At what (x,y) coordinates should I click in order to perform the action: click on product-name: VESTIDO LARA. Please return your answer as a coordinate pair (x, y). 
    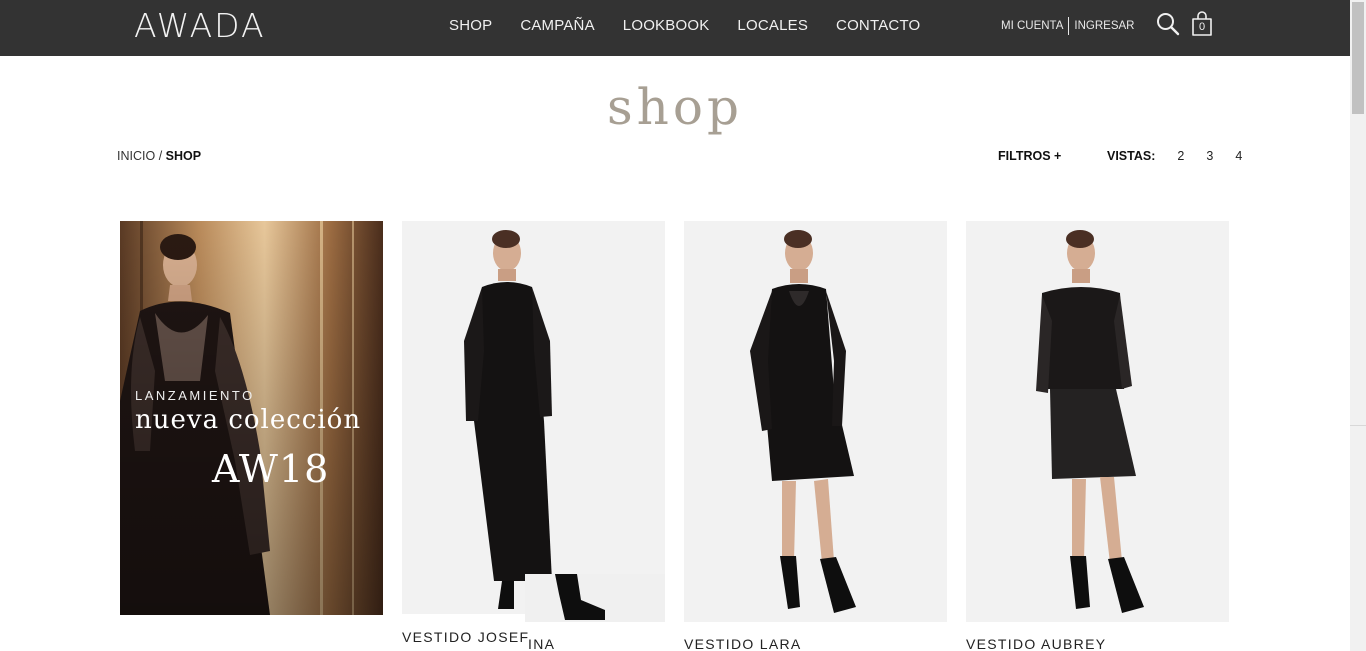
    Looking at the image, I should click on (743, 643).